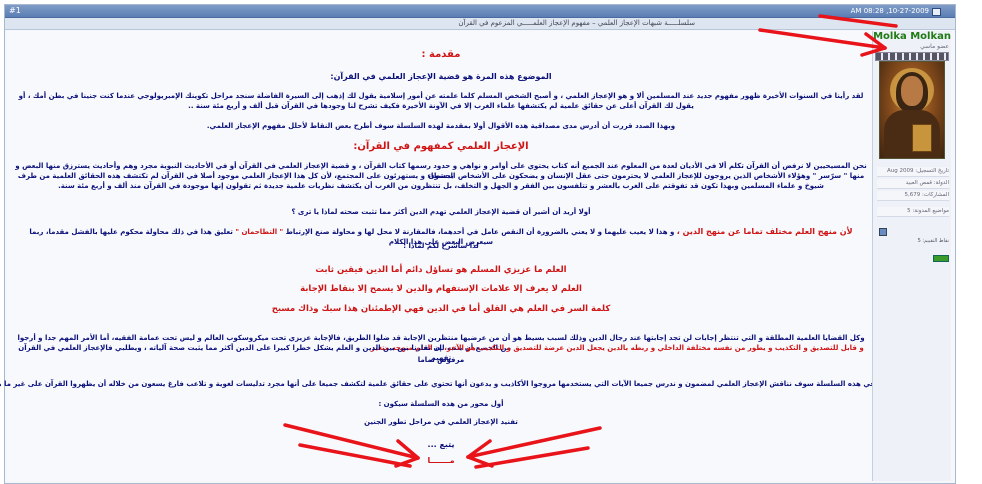  Describe the element at coordinates (934, 46) in the screenshot. I see `user-title: عضو ماسي` at that location.